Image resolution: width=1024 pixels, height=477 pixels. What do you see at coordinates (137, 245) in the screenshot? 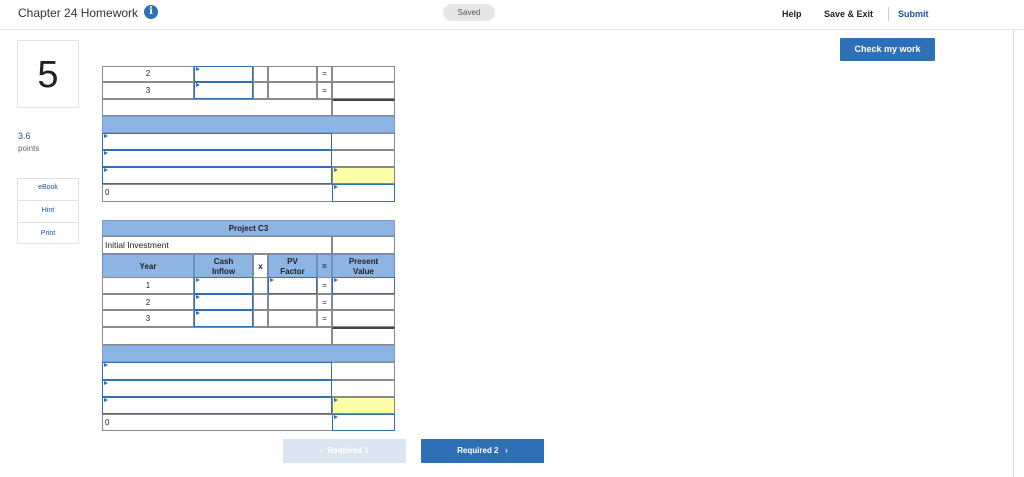
I see `initial-investment-label: Initial Investment` at bounding box center [137, 245].